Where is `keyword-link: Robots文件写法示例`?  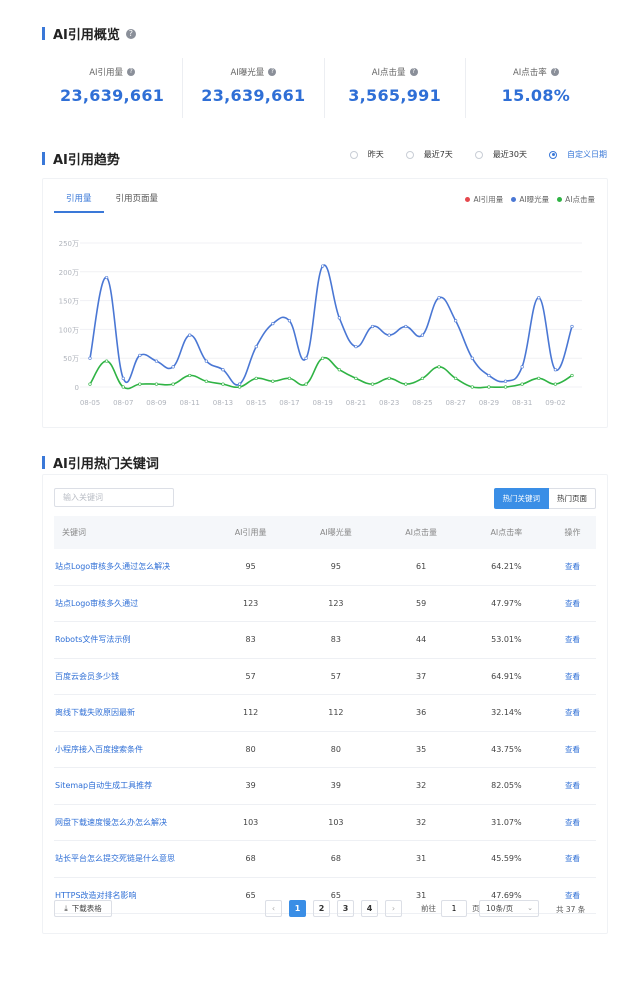
keyword-link: Robots文件写法示例 is located at coordinates (131, 640).